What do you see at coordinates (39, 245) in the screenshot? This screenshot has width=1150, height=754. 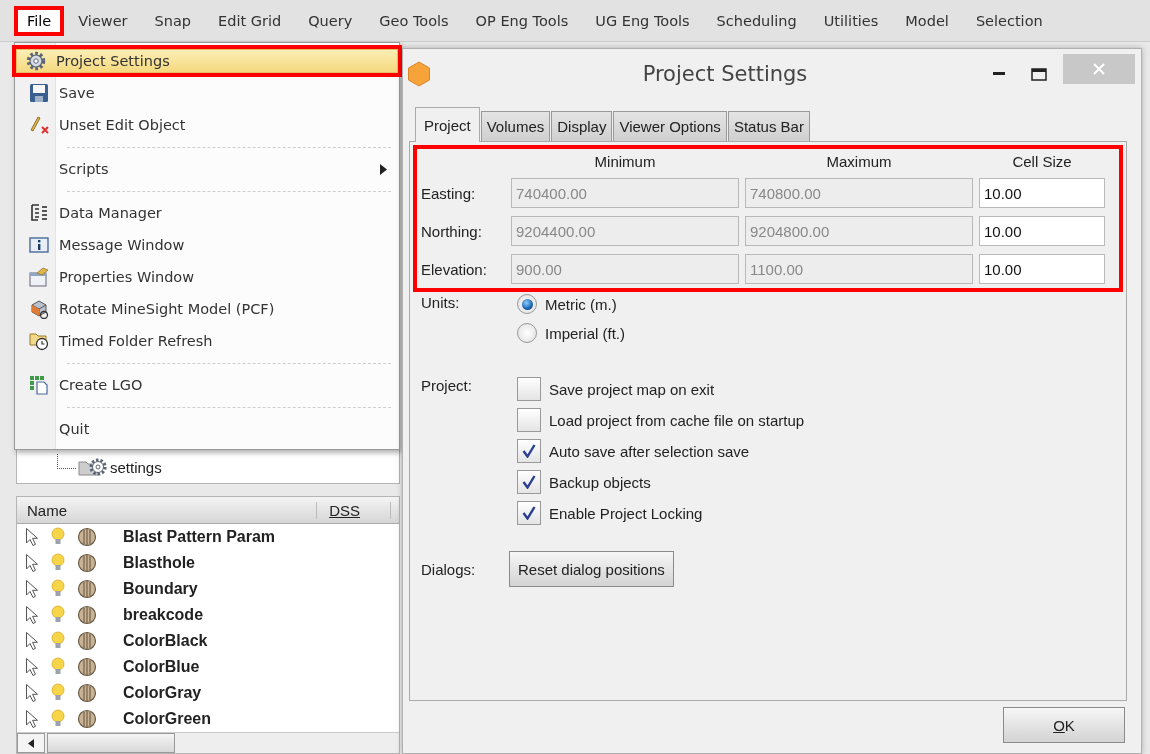 I see `info-icon` at bounding box center [39, 245].